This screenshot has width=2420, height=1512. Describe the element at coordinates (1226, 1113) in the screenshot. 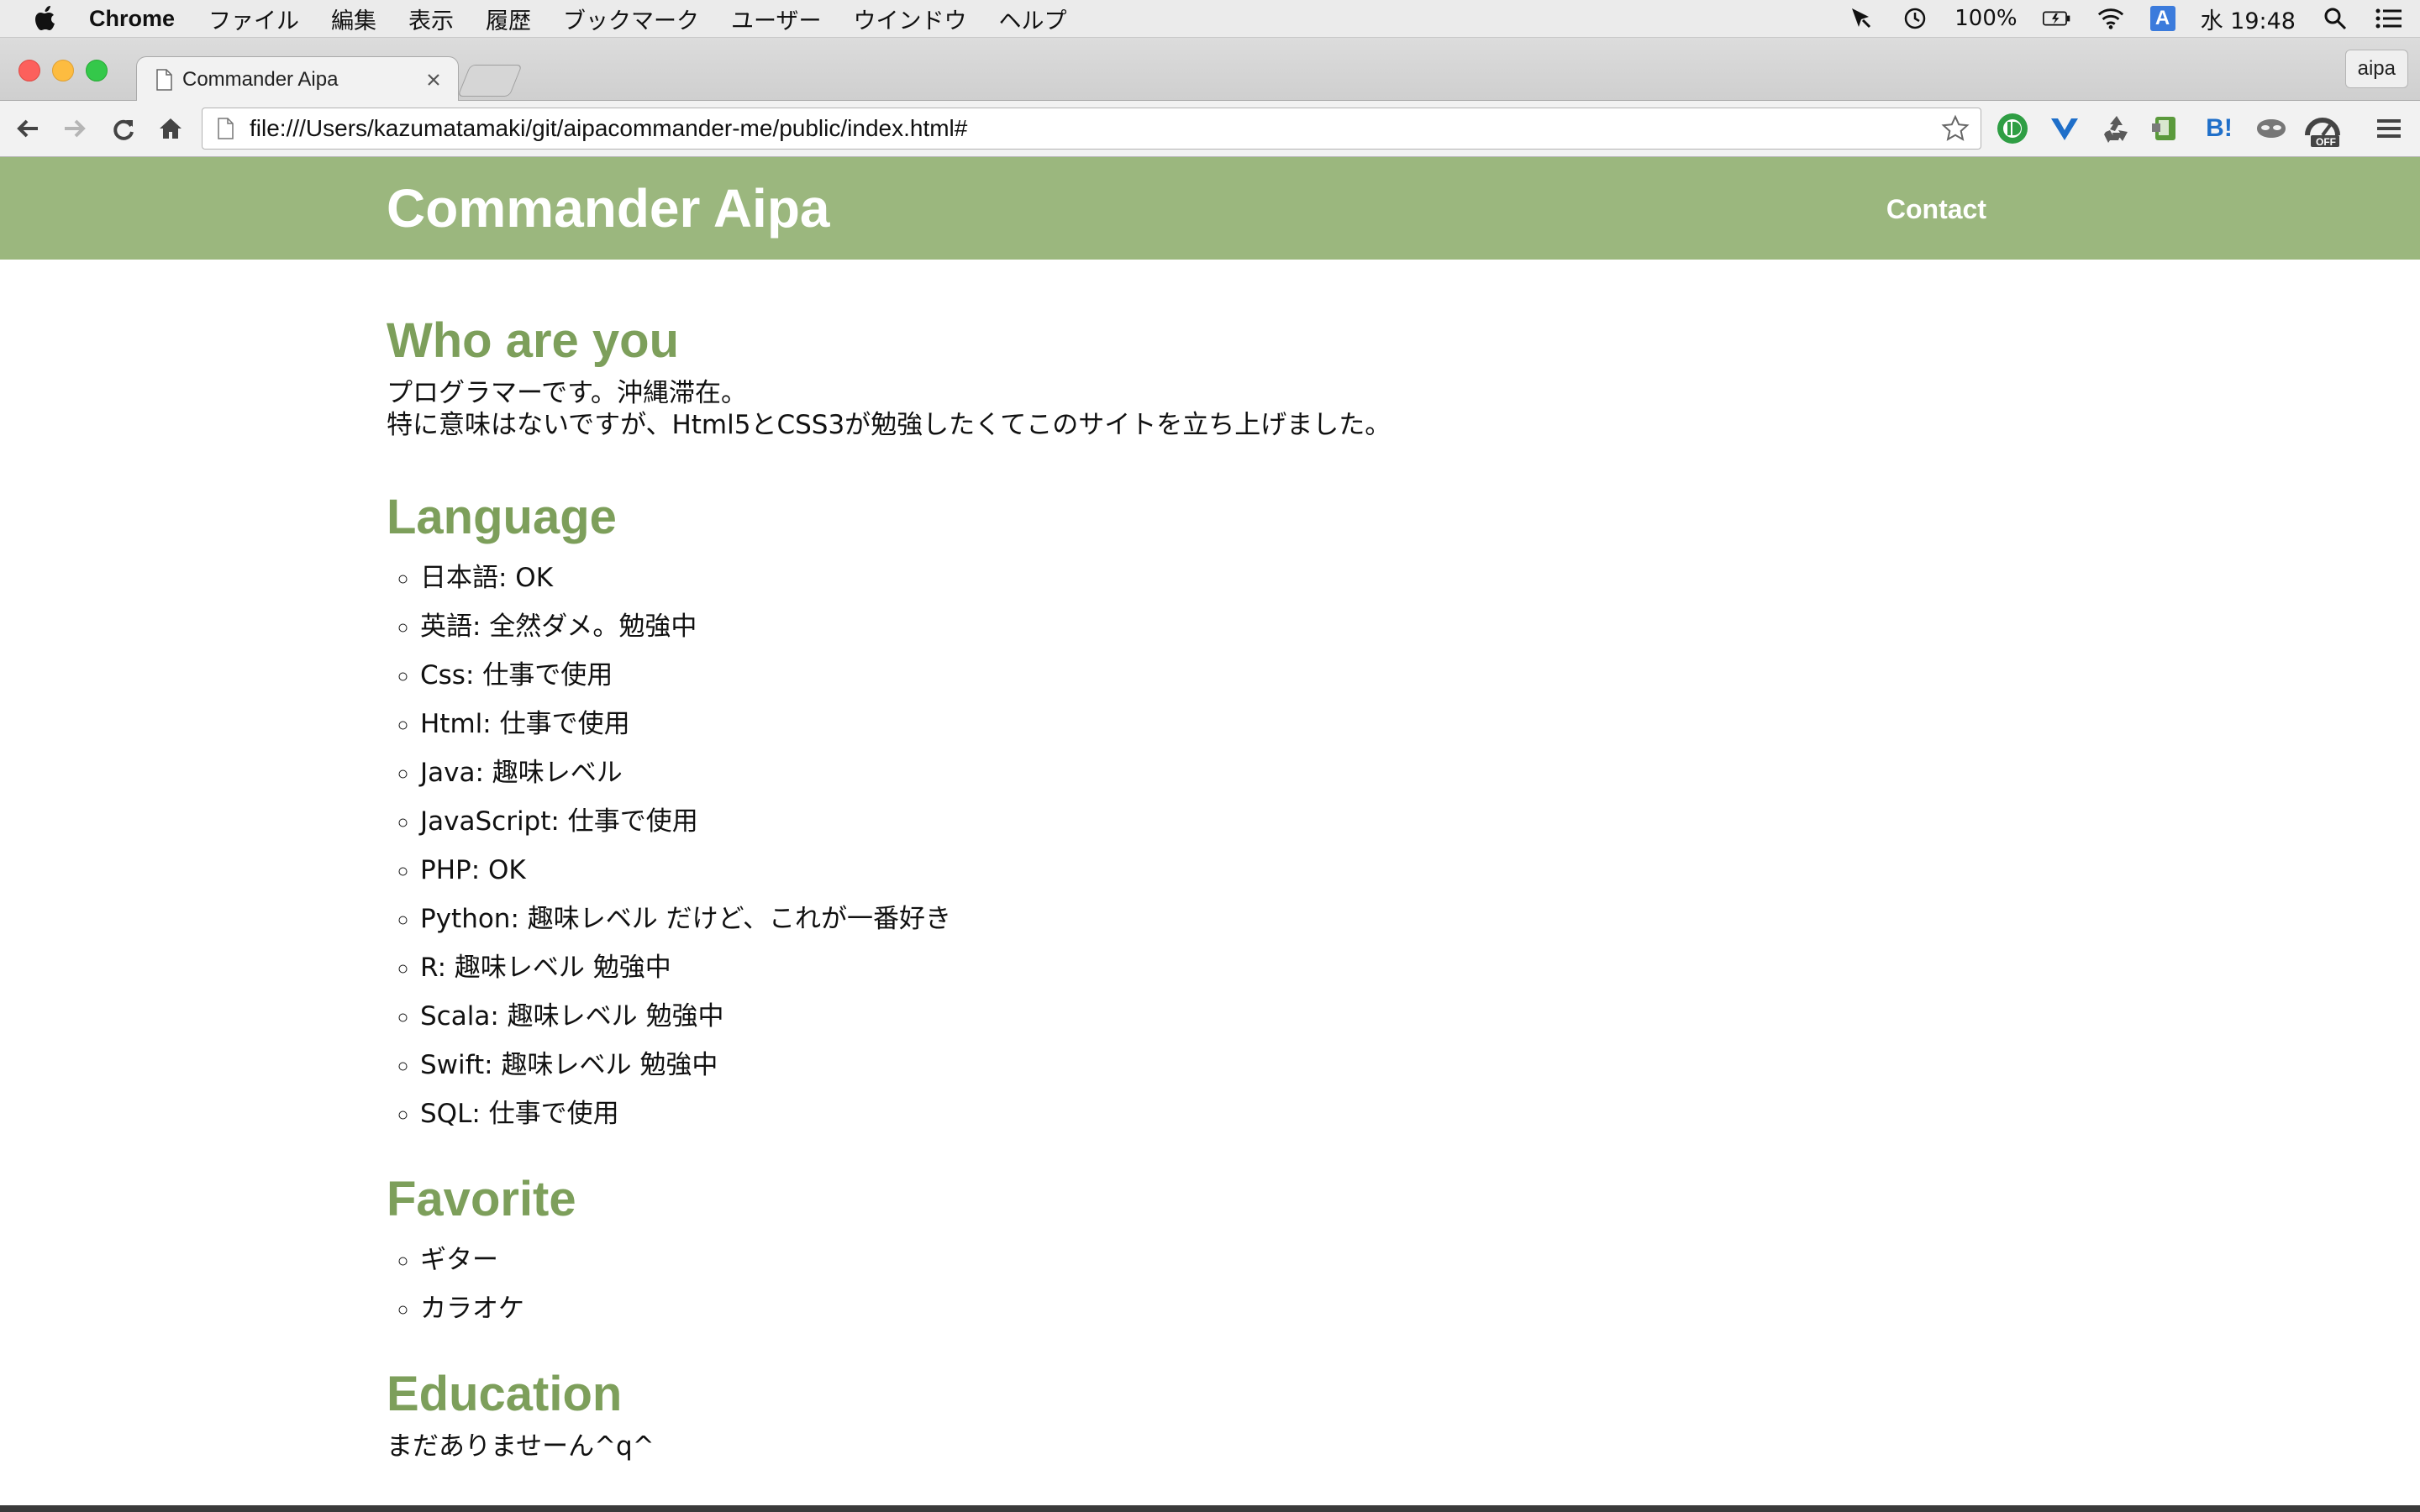

I see `list-item: SQL: 仕事で使用` at that location.